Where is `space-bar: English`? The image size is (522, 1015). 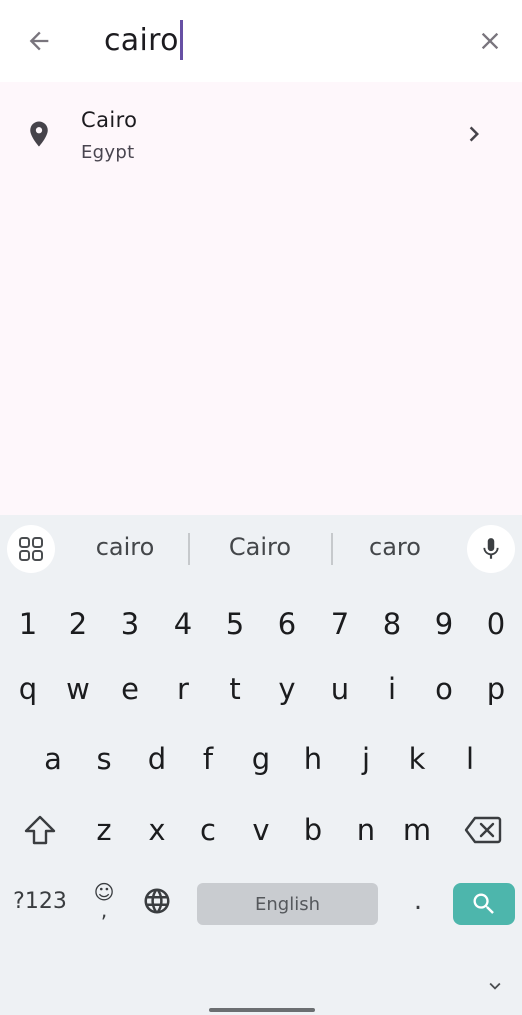
space-bar: English is located at coordinates (287, 904).